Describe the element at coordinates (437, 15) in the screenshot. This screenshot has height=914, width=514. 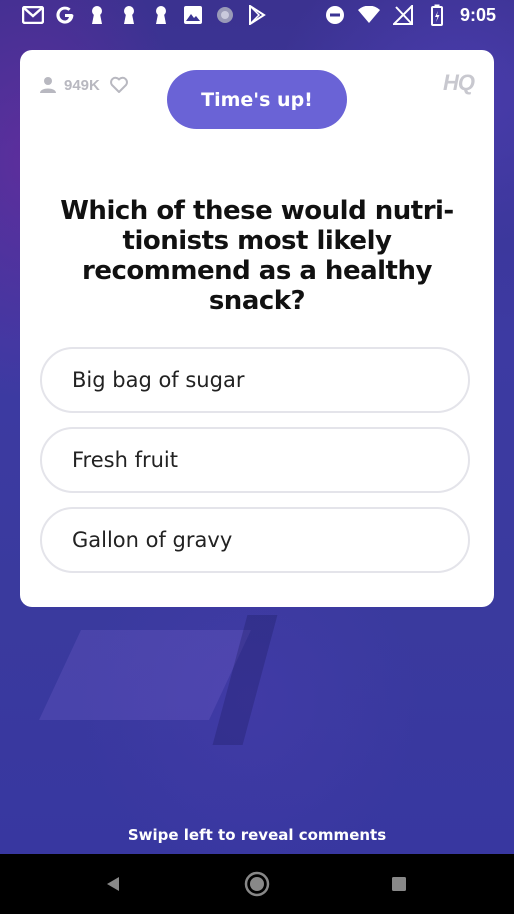
I see `battery-charging-icon` at that location.